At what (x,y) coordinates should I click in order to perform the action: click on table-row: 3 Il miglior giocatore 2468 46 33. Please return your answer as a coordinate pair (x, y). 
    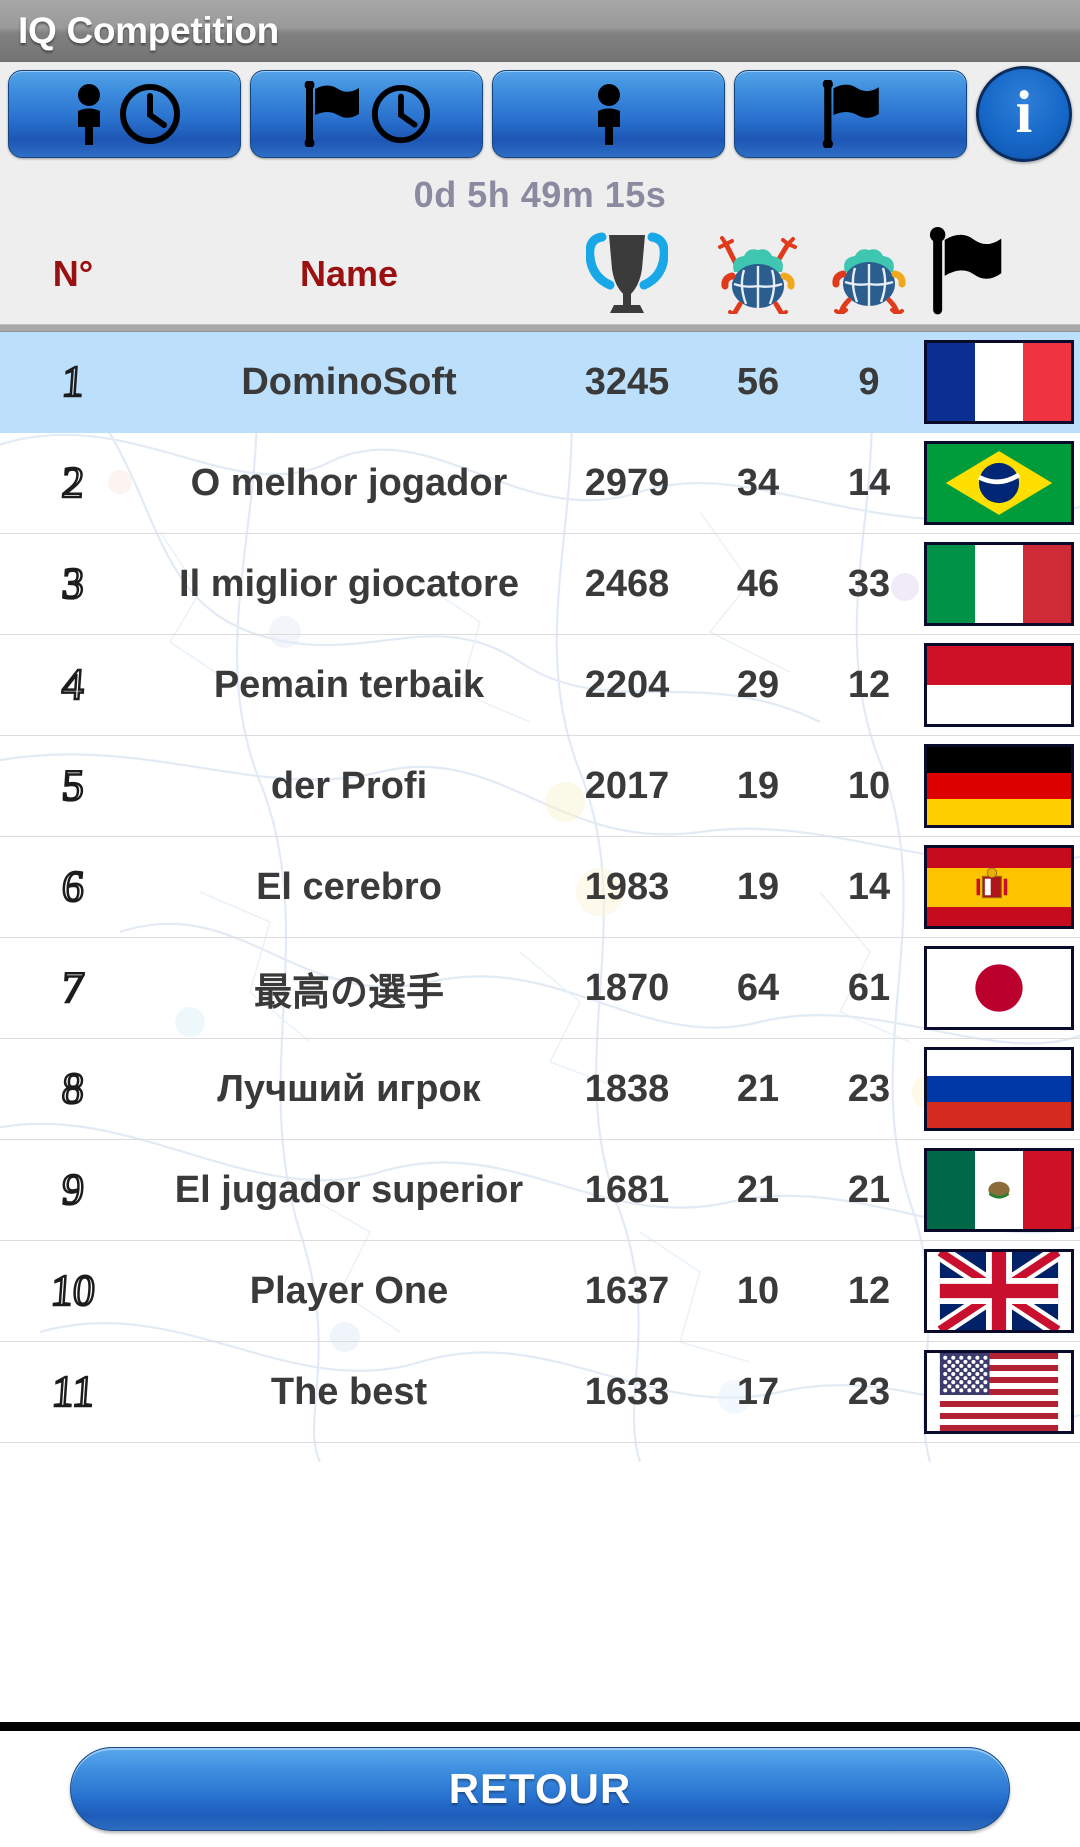
    Looking at the image, I should click on (540, 584).